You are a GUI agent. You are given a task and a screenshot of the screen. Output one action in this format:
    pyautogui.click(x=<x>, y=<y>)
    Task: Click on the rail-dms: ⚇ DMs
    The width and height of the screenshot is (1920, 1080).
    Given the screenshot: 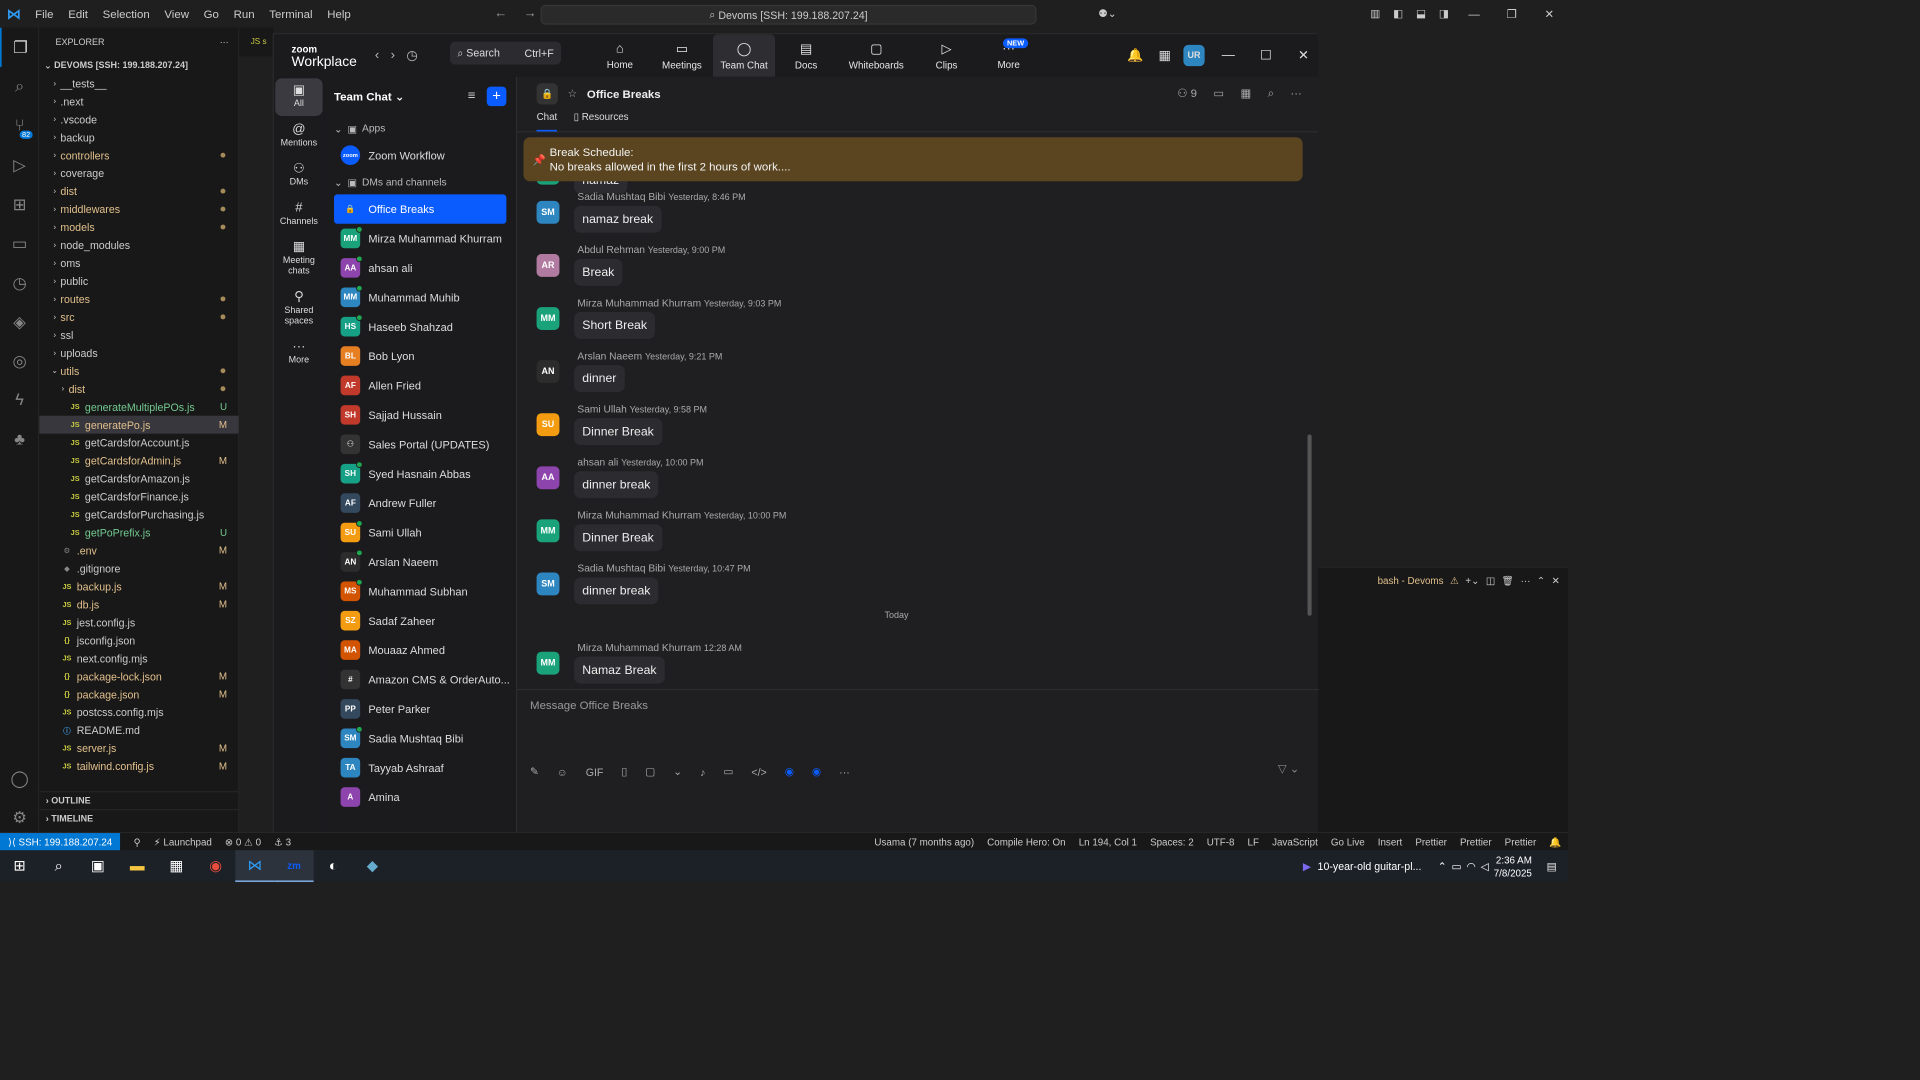 What is the action you would take?
    pyautogui.click(x=298, y=176)
    